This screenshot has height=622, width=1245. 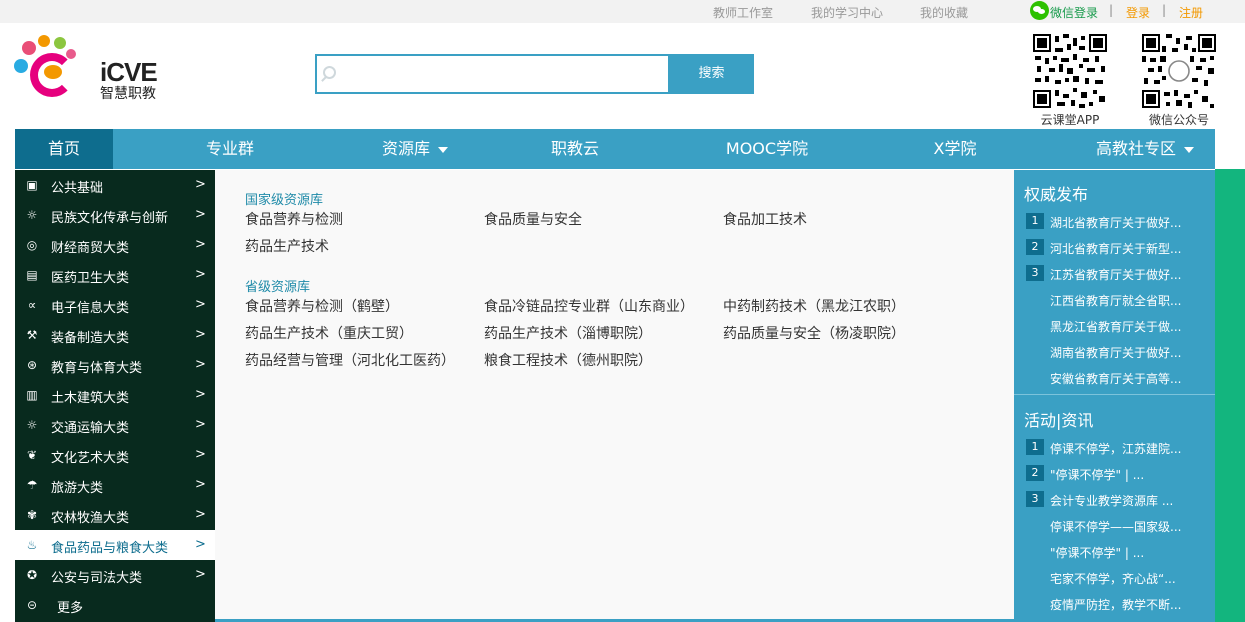 I want to click on nav-vocational-cloud: 职教云, so click(x=575, y=149).